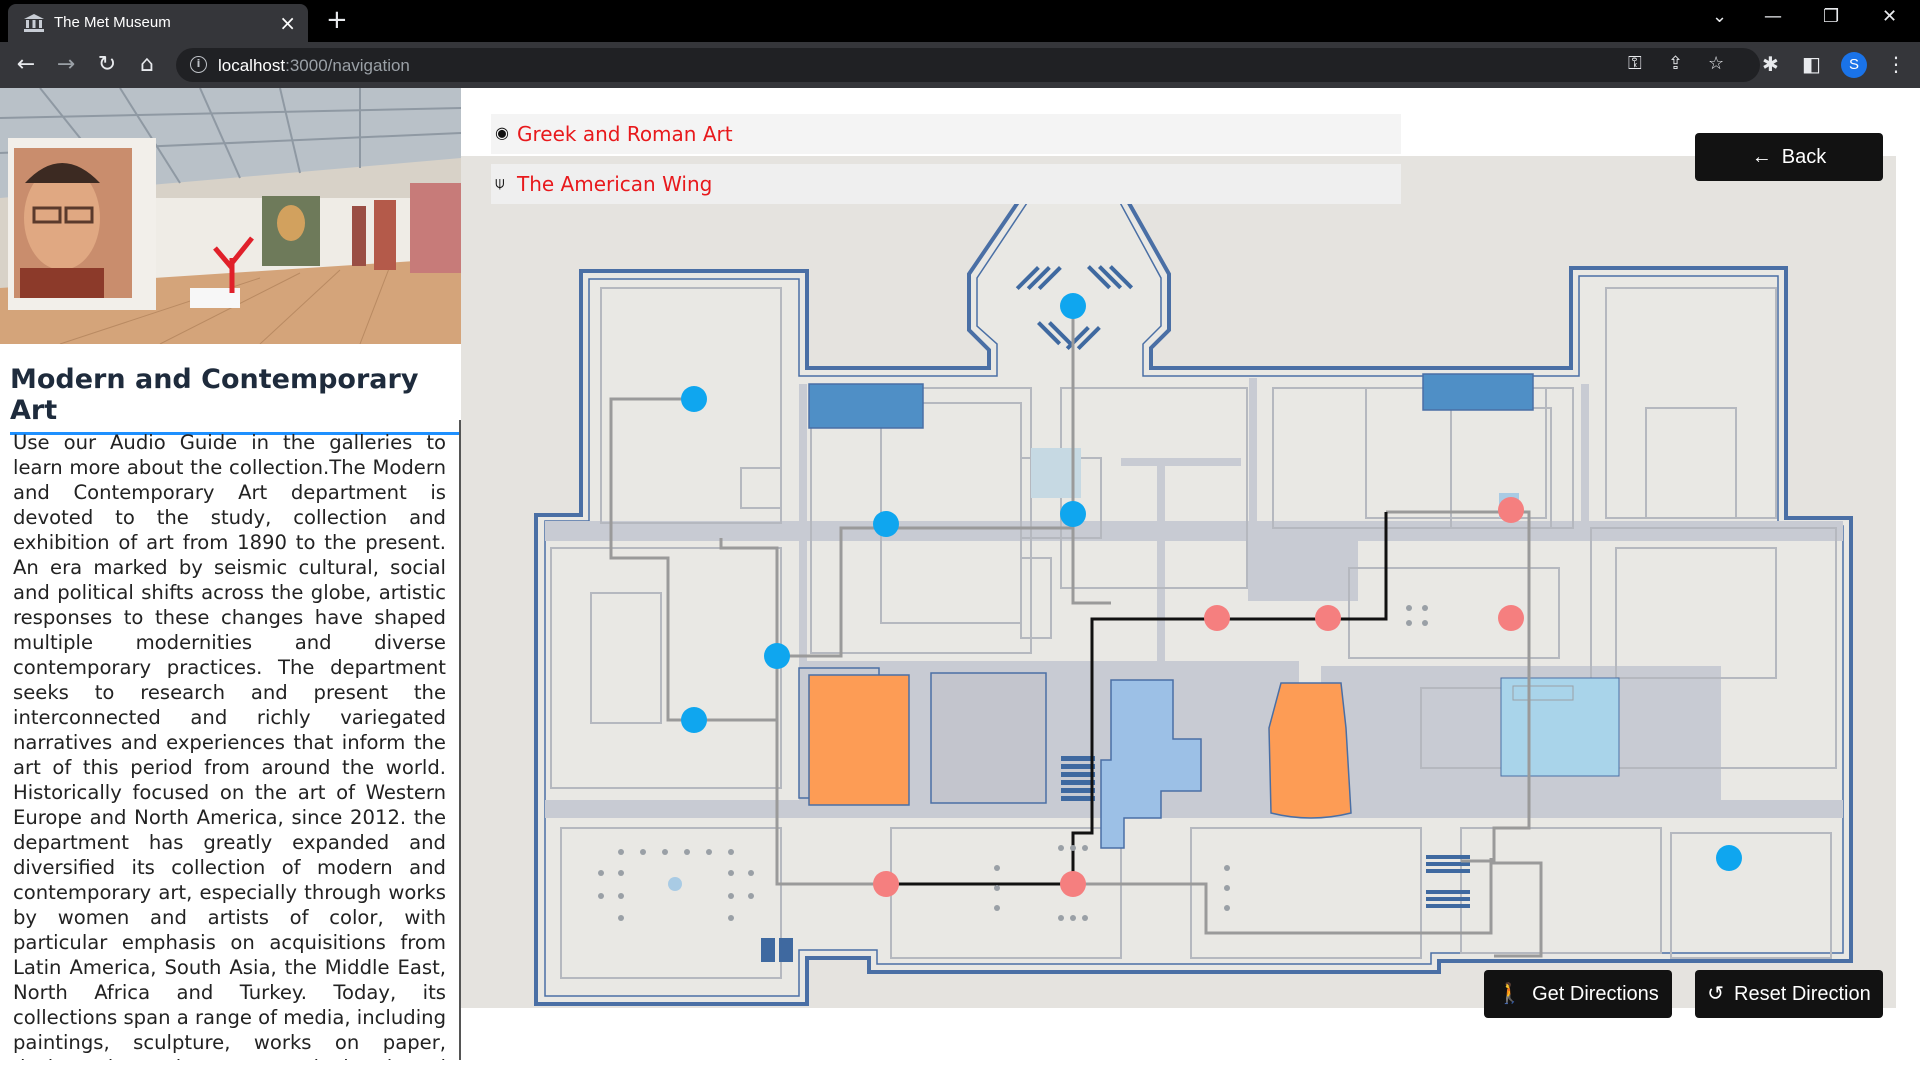 The width and height of the screenshot is (1920, 1080). I want to click on arrow-left-icon: ←, so click(1761, 157).